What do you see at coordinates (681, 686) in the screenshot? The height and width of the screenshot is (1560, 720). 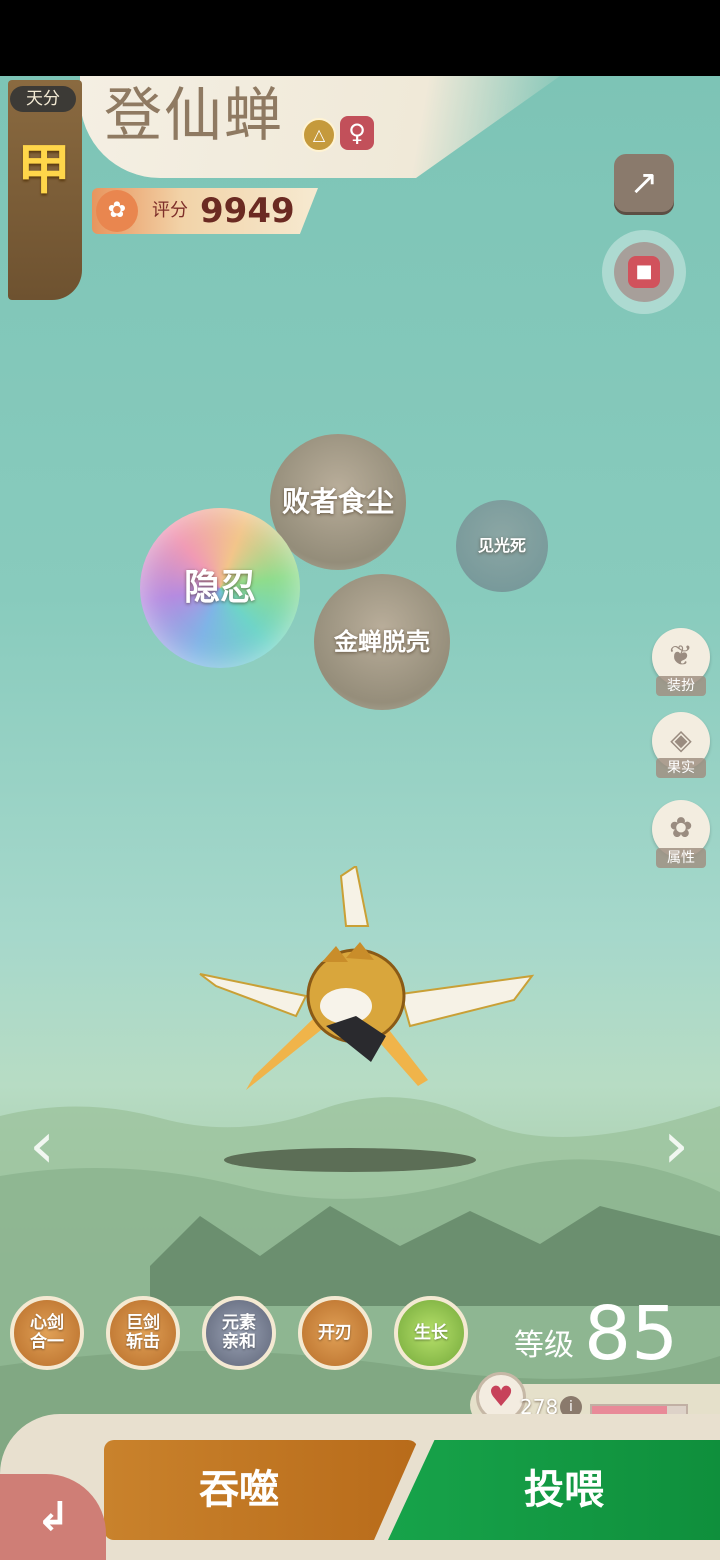 I see `costume-label: 装扮` at bounding box center [681, 686].